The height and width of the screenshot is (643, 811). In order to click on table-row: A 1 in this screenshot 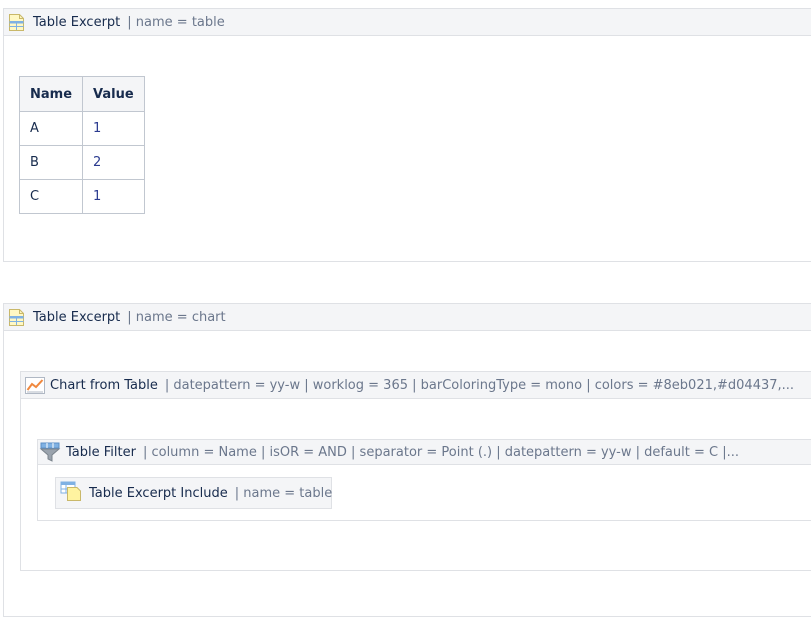, I will do `click(81, 128)`.